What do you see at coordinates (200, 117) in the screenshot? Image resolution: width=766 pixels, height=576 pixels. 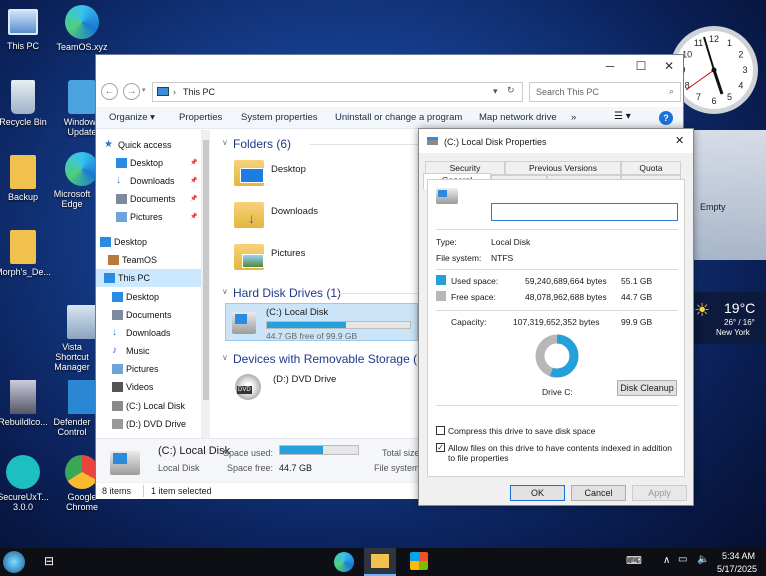 I see `properties-button: Properties` at bounding box center [200, 117].